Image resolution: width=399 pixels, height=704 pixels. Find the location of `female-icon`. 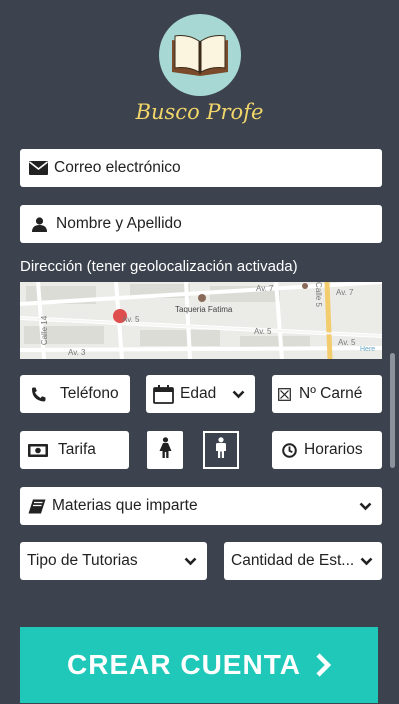

female-icon is located at coordinates (165, 450).